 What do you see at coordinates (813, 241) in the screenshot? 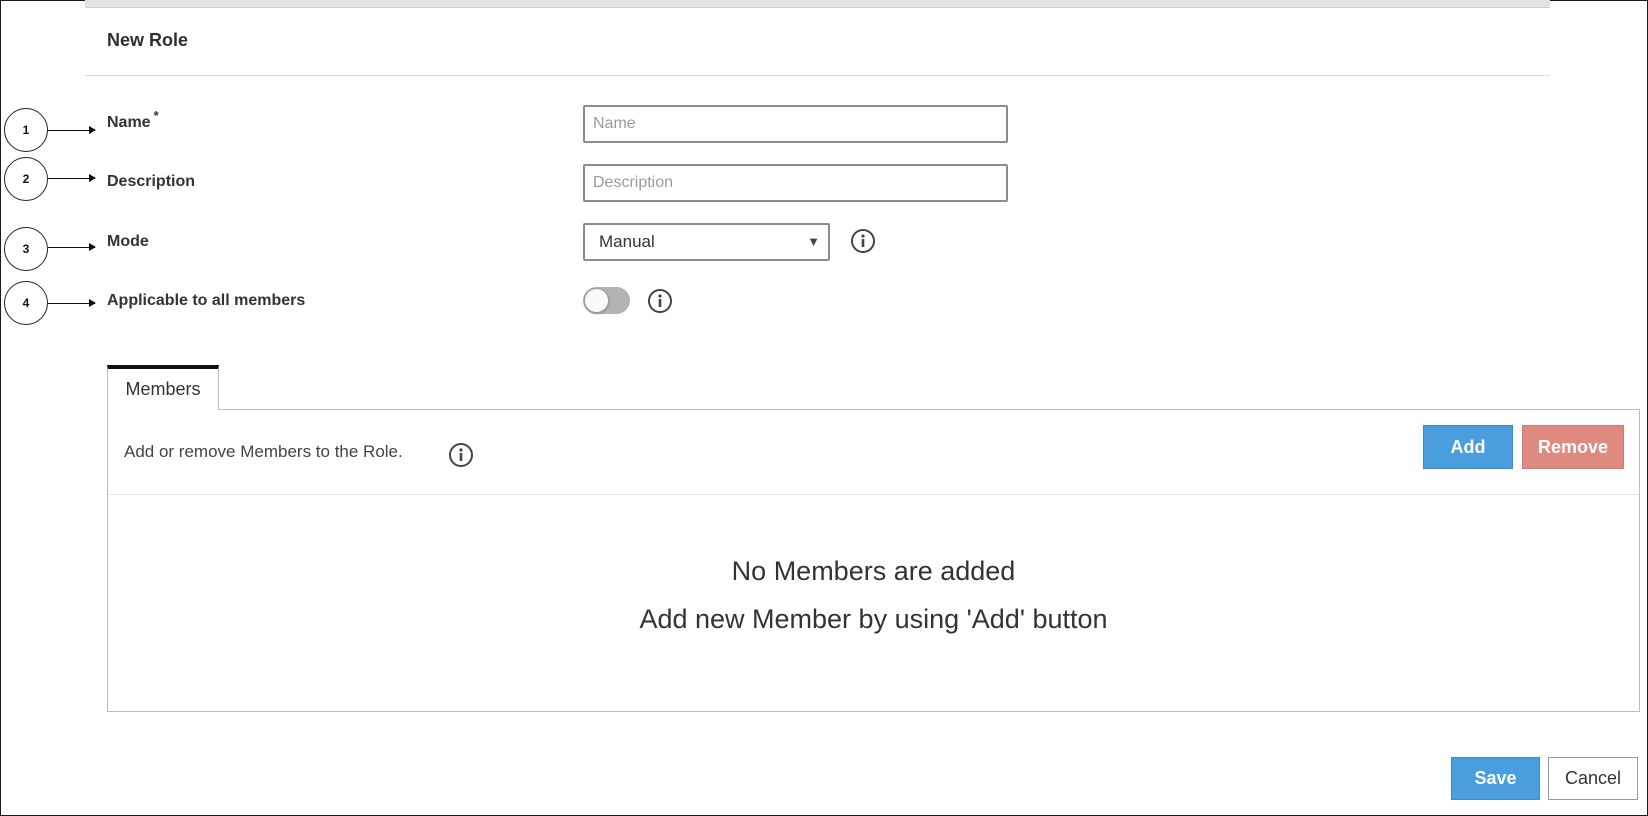
I see `chevron-down-icon: ▼` at bounding box center [813, 241].